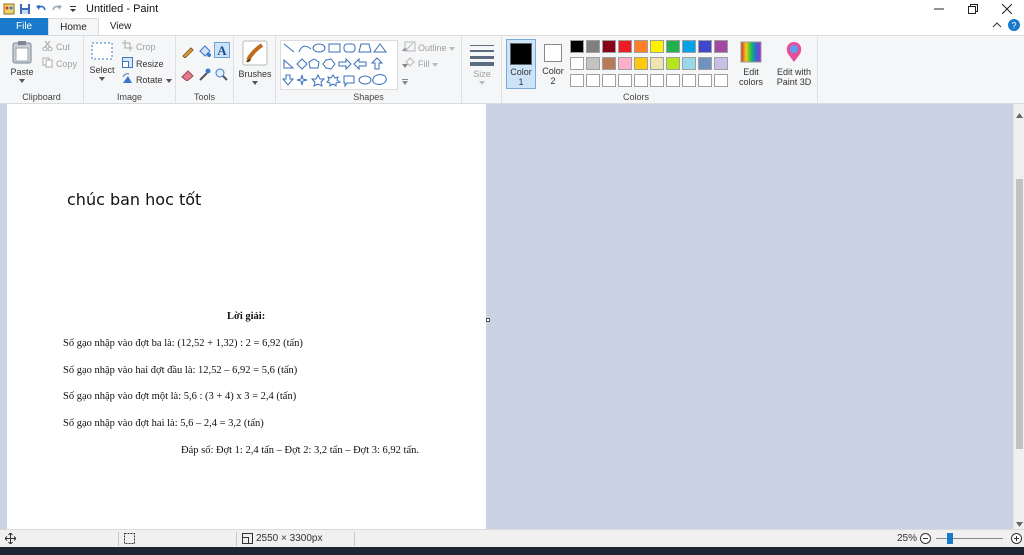 This screenshot has width=1024, height=555. I want to click on colors-group-label: Colors, so click(635, 97).